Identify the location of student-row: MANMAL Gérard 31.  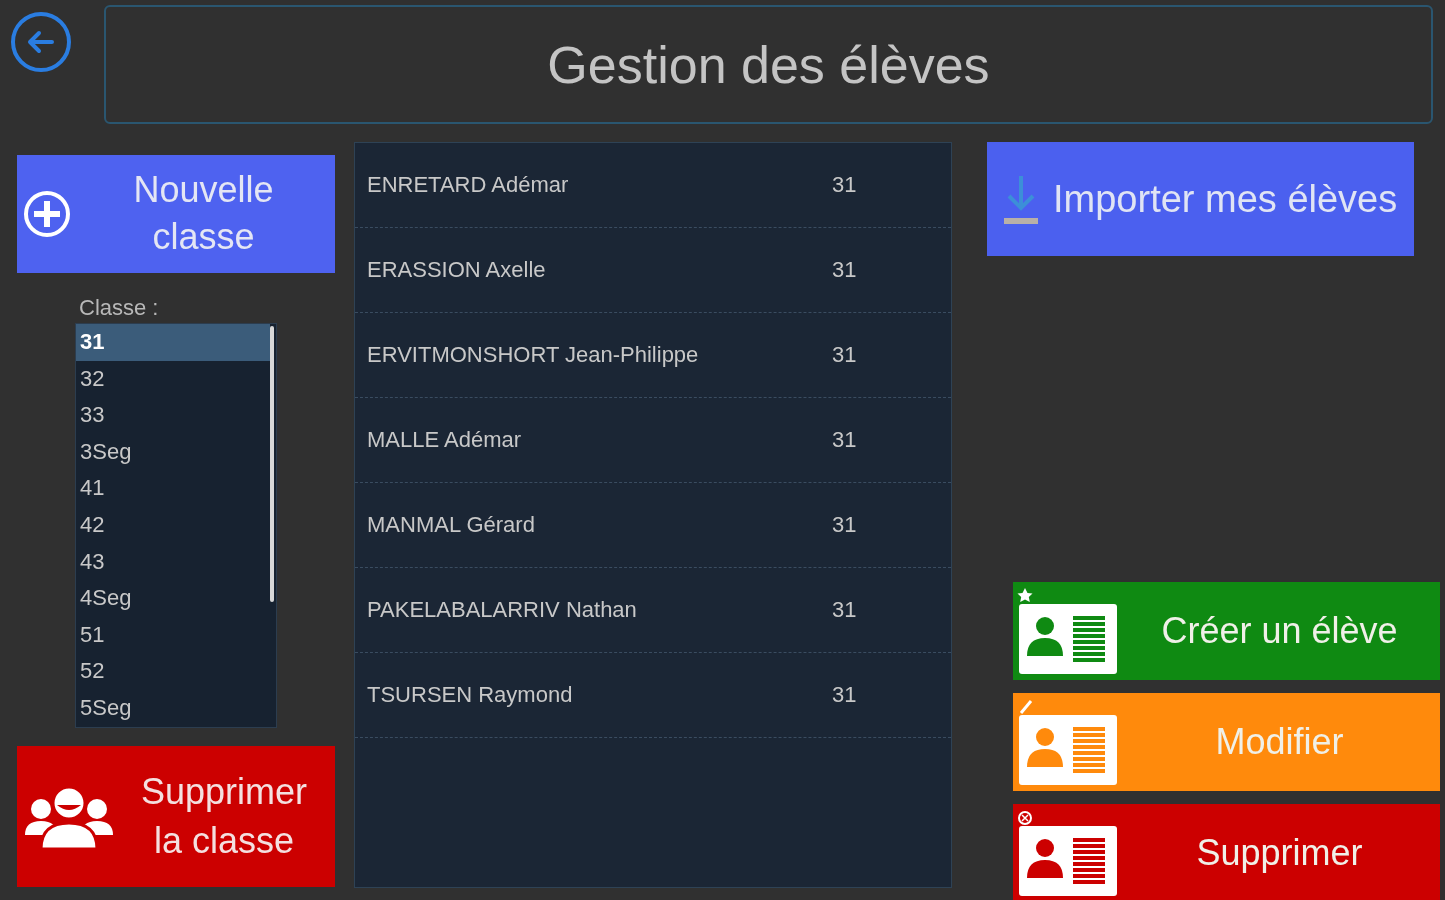
(653, 525).